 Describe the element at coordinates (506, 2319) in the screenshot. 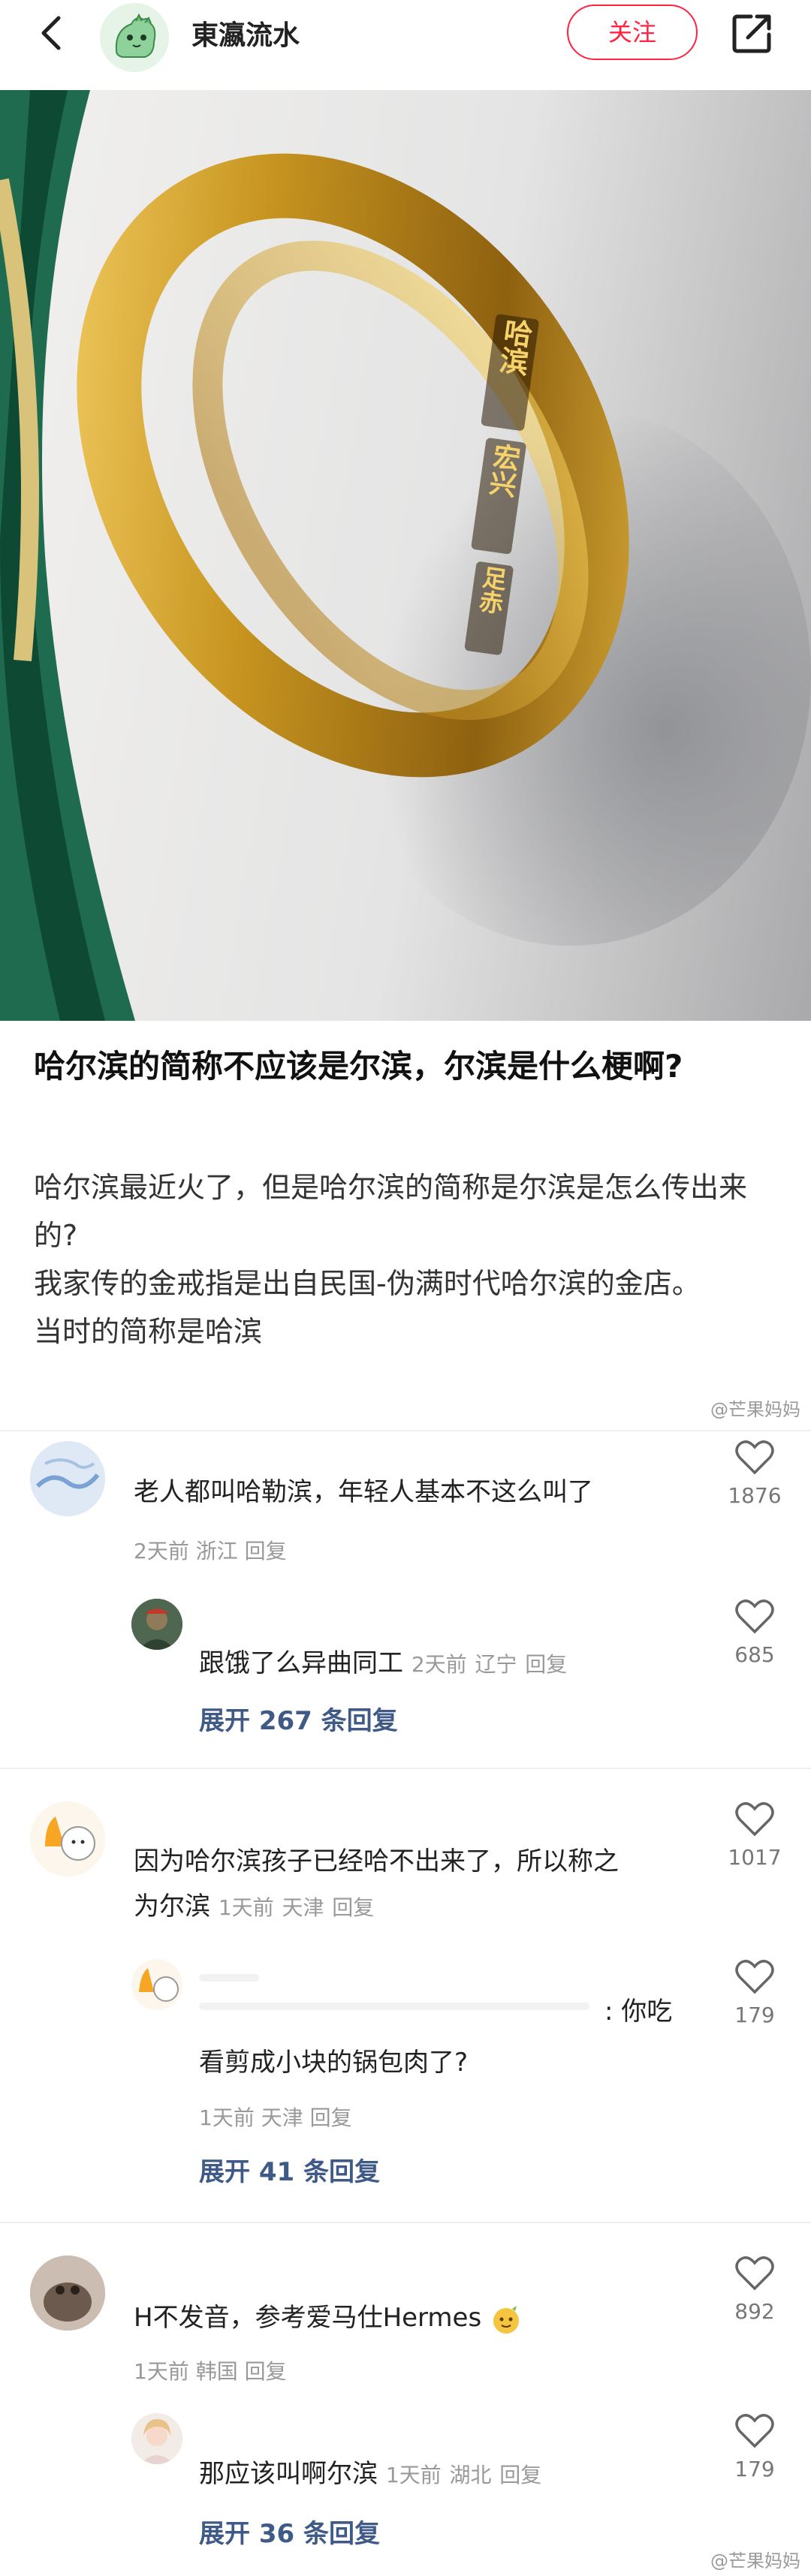

I see `emoji-icon` at that location.